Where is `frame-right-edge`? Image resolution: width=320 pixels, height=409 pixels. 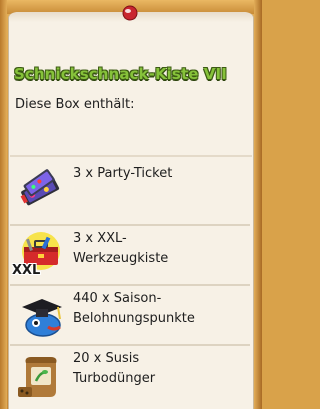
frame-right-edge is located at coordinates (258, 204).